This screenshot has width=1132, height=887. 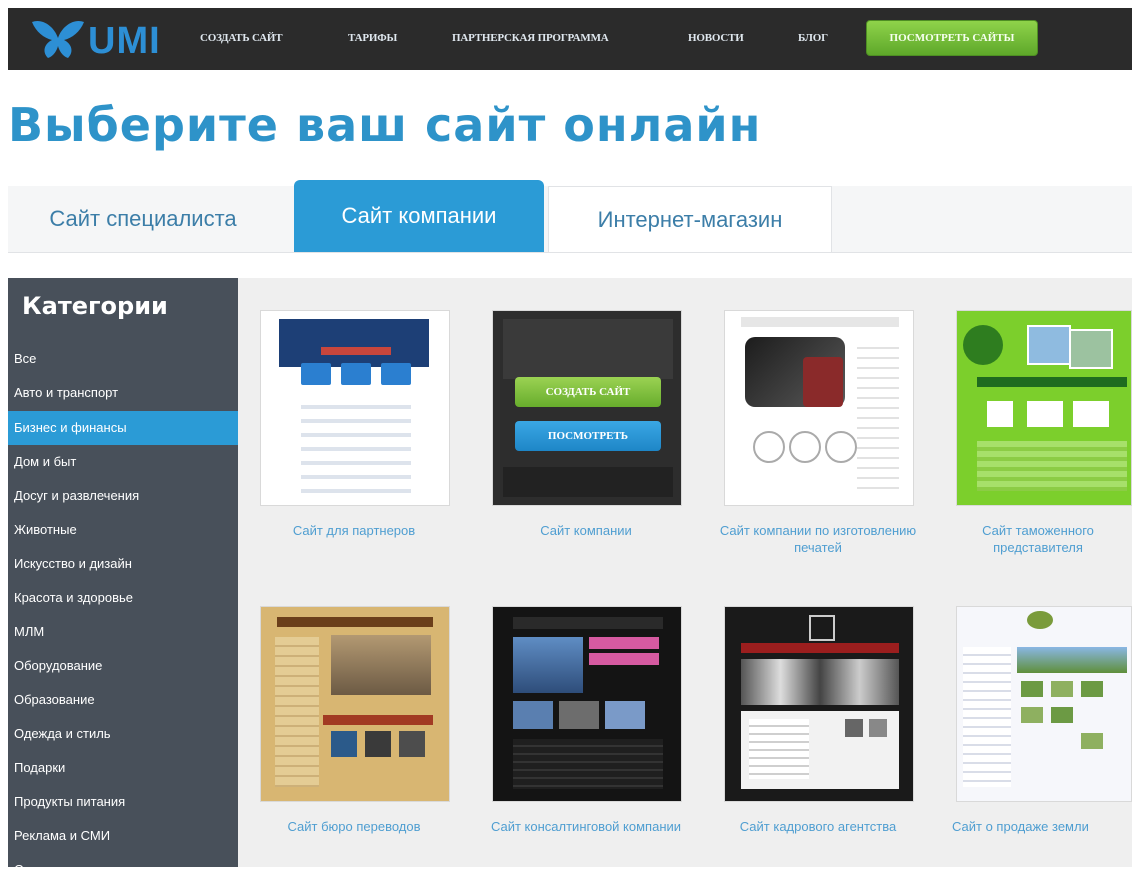 What do you see at coordinates (385, 125) in the screenshot?
I see `page-title: Выберите ваш сайт онлайн` at bounding box center [385, 125].